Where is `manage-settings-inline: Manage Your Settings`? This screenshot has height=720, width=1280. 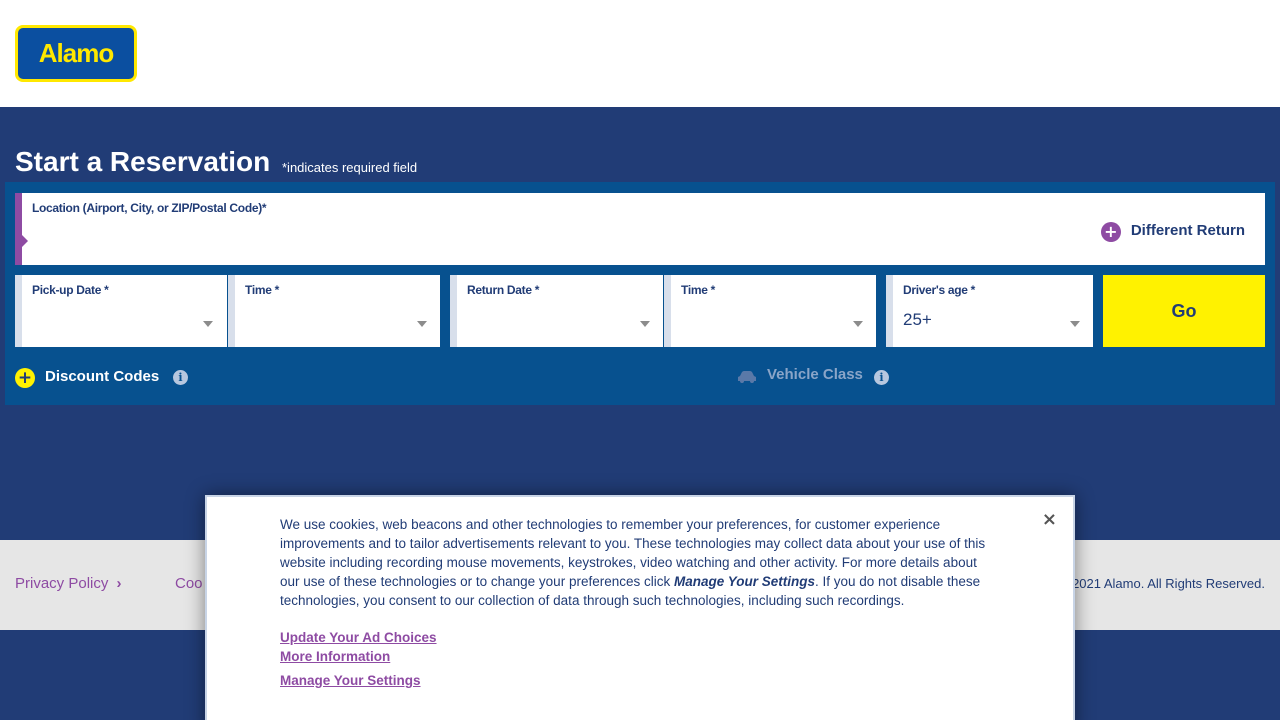
manage-settings-inline: Manage Your Settings is located at coordinates (744, 581).